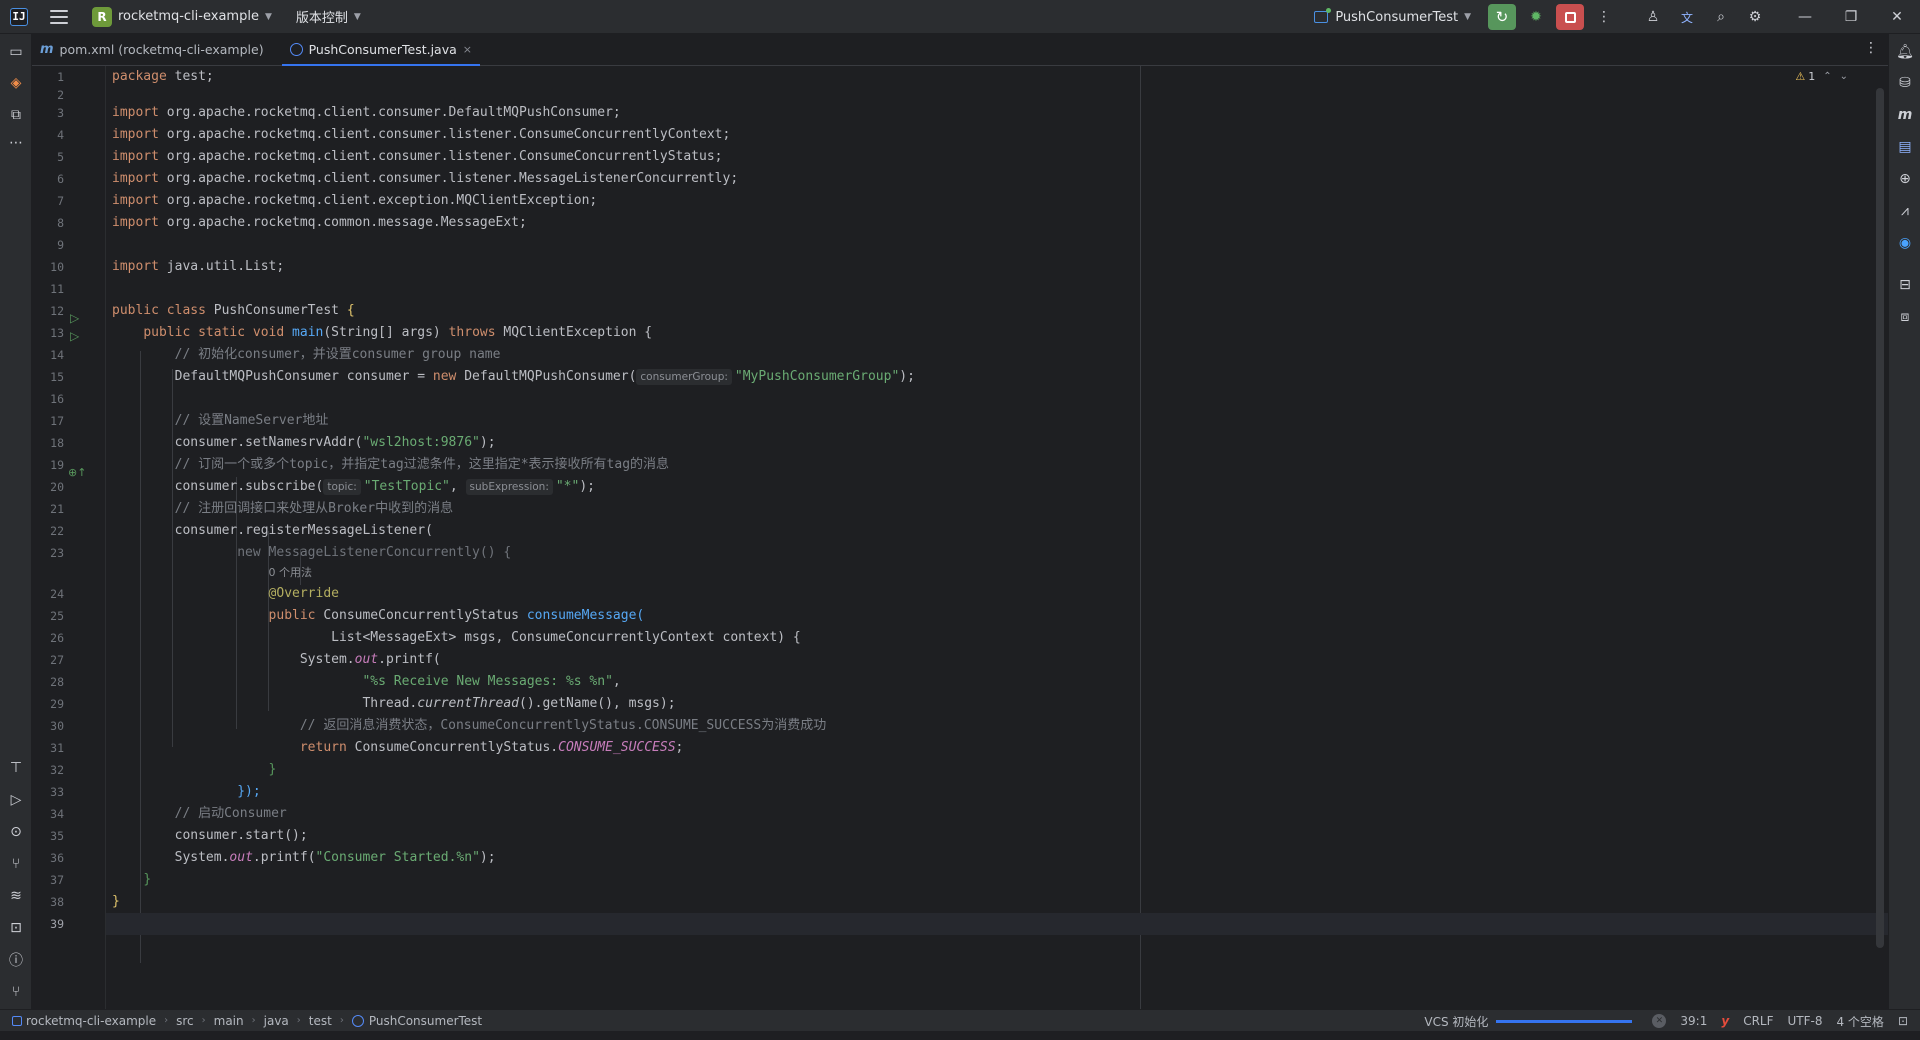  What do you see at coordinates (84, 1021) in the screenshot?
I see `breadcrumb-item: rocketmq-cli-example` at bounding box center [84, 1021].